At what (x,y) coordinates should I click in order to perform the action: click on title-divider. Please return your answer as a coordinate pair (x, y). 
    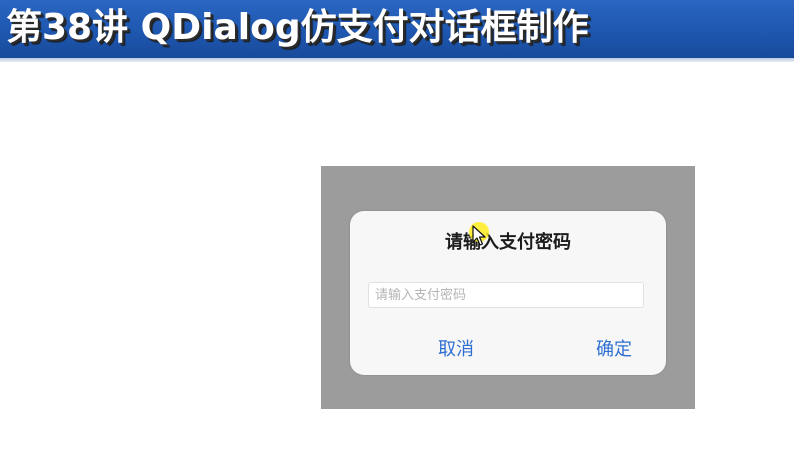
    Looking at the image, I should click on (397, 60).